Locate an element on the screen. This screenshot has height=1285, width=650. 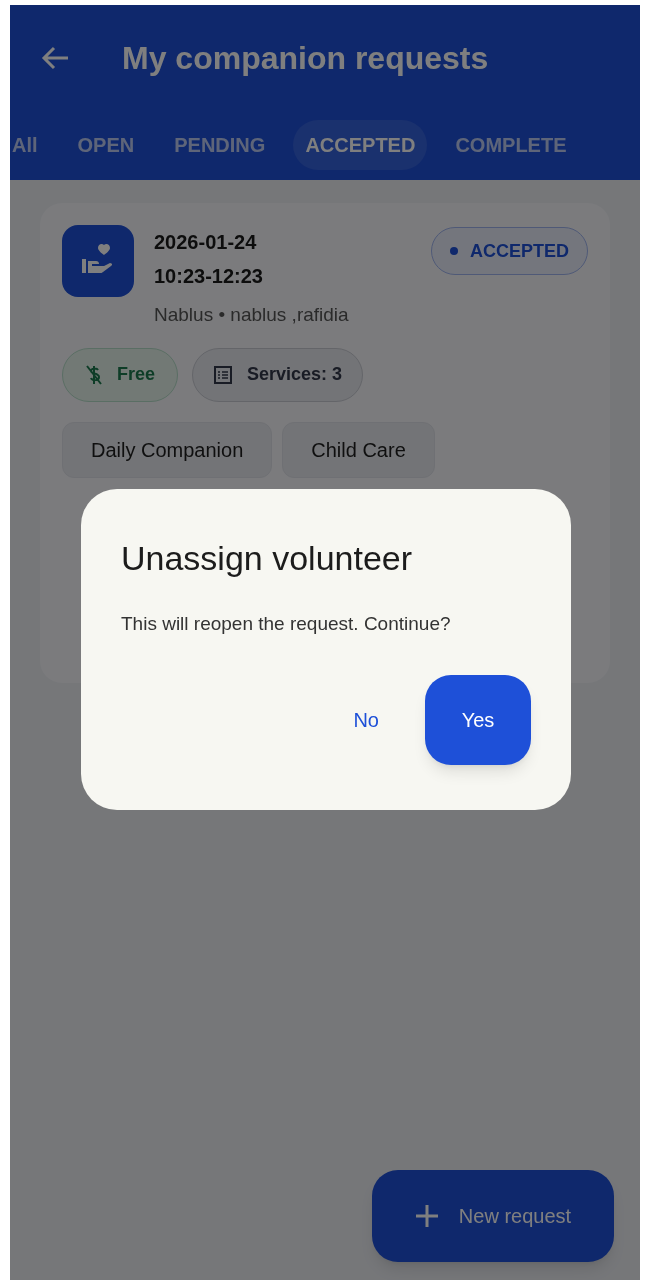
yes-button: Yes is located at coordinates (478, 719).